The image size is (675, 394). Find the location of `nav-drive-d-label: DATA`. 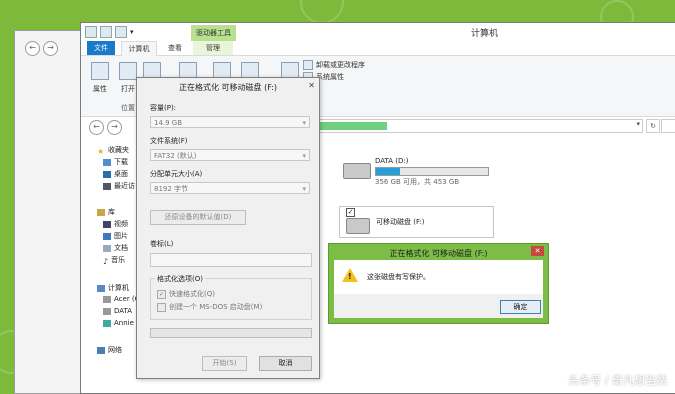

nav-drive-d-label: DATA is located at coordinates (123, 311).